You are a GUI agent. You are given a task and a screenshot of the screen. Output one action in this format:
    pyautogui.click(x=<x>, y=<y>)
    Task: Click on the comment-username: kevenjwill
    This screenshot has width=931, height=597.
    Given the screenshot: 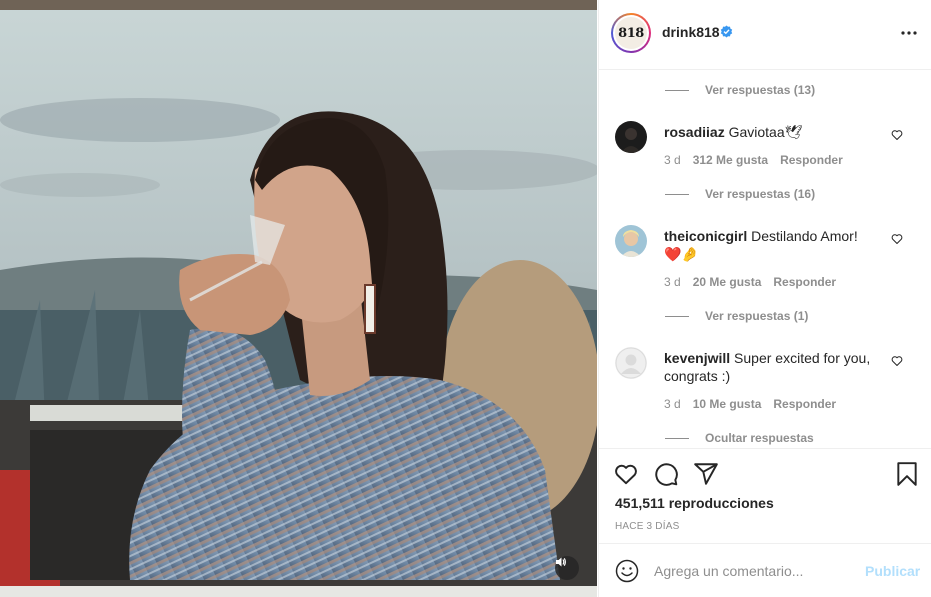 What is the action you would take?
    pyautogui.click(x=697, y=358)
    